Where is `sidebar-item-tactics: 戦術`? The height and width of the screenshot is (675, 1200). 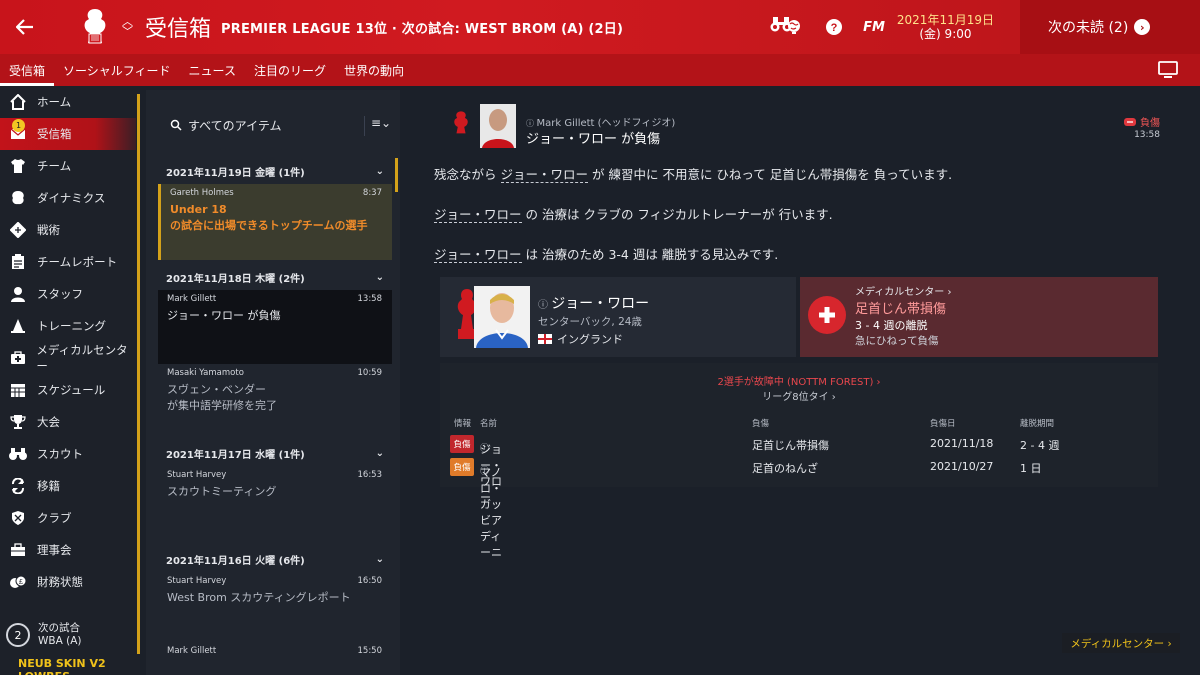
sidebar-item-tactics: 戦術 is located at coordinates (68, 230).